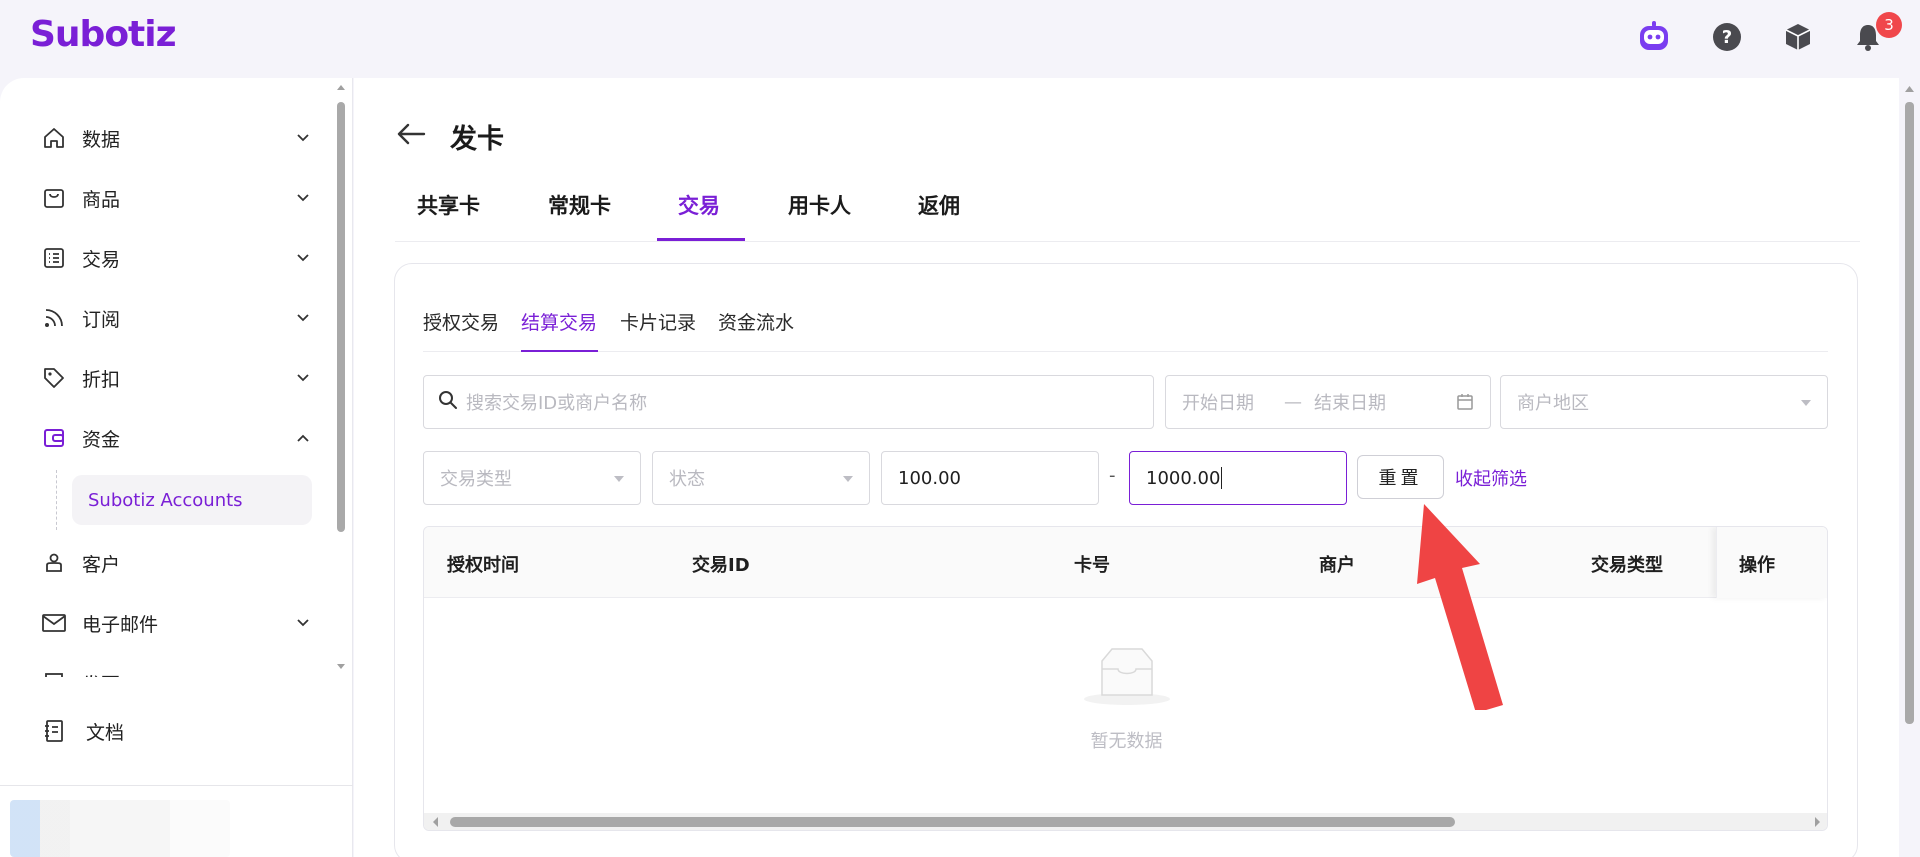  I want to click on table-horizontal-scrollbar, so click(1125, 821).